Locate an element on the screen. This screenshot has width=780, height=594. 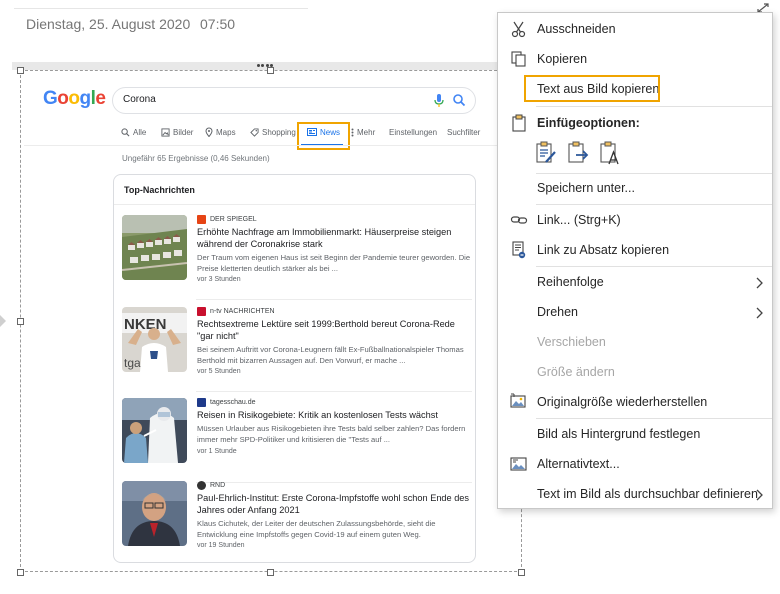
tag-icon is located at coordinates (254, 132).